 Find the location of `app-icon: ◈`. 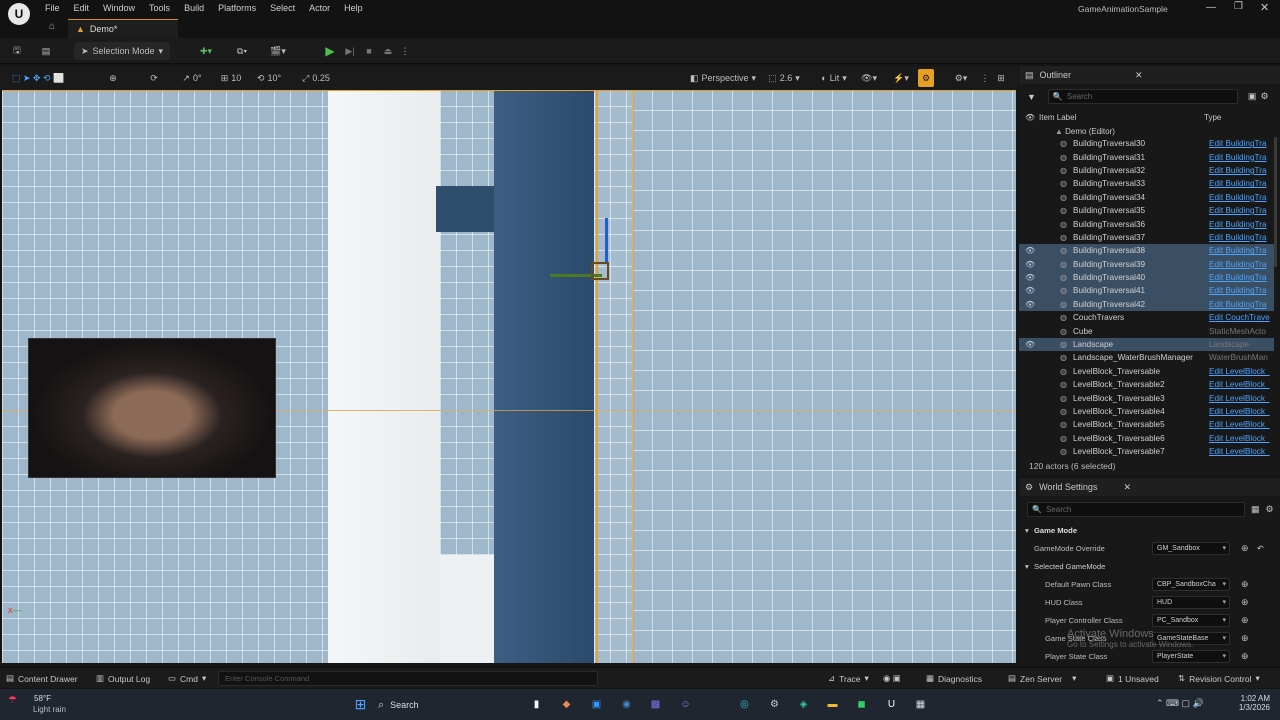

app-icon: ◈ is located at coordinates (803, 704).